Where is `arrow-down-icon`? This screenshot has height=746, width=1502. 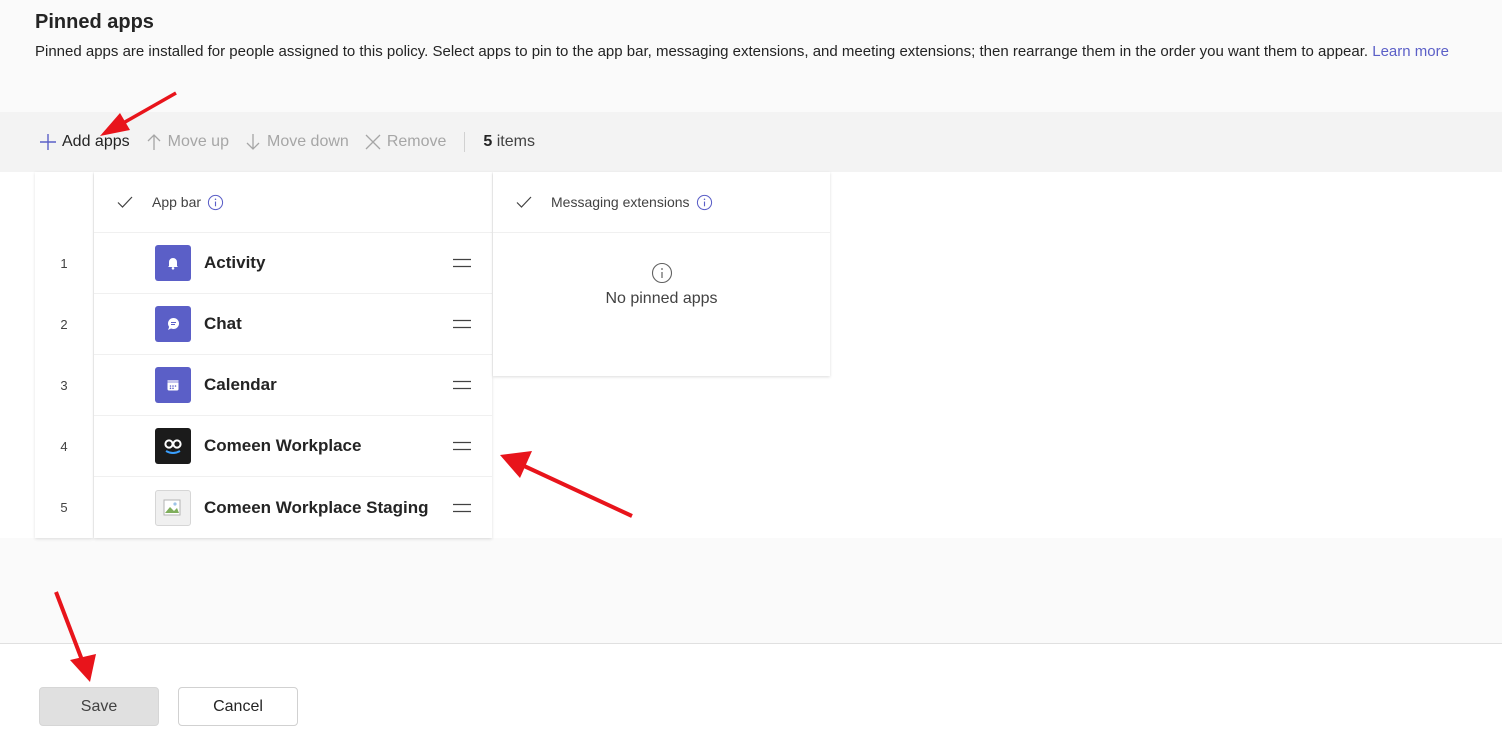 arrow-down-icon is located at coordinates (253, 142).